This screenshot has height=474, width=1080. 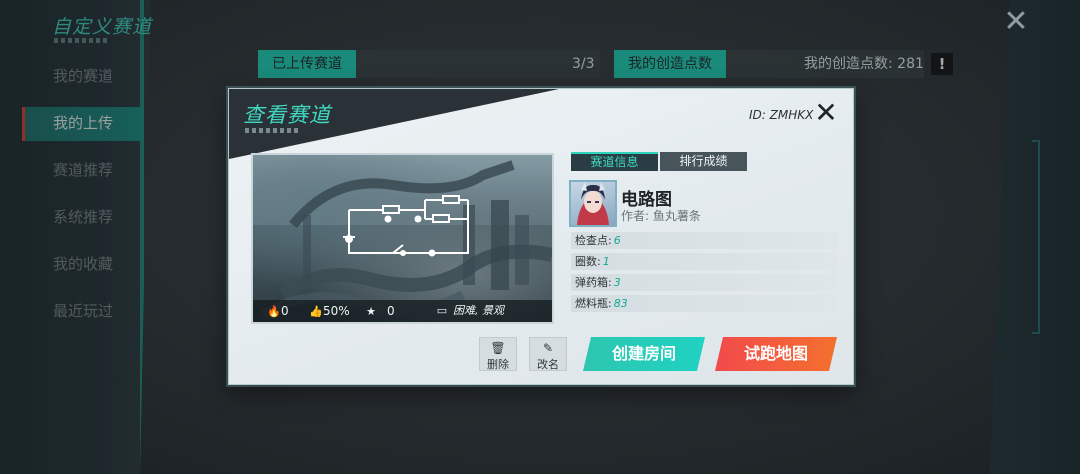 What do you see at coordinates (274, 311) in the screenshot?
I see `fire-icon: 🔥` at bounding box center [274, 311].